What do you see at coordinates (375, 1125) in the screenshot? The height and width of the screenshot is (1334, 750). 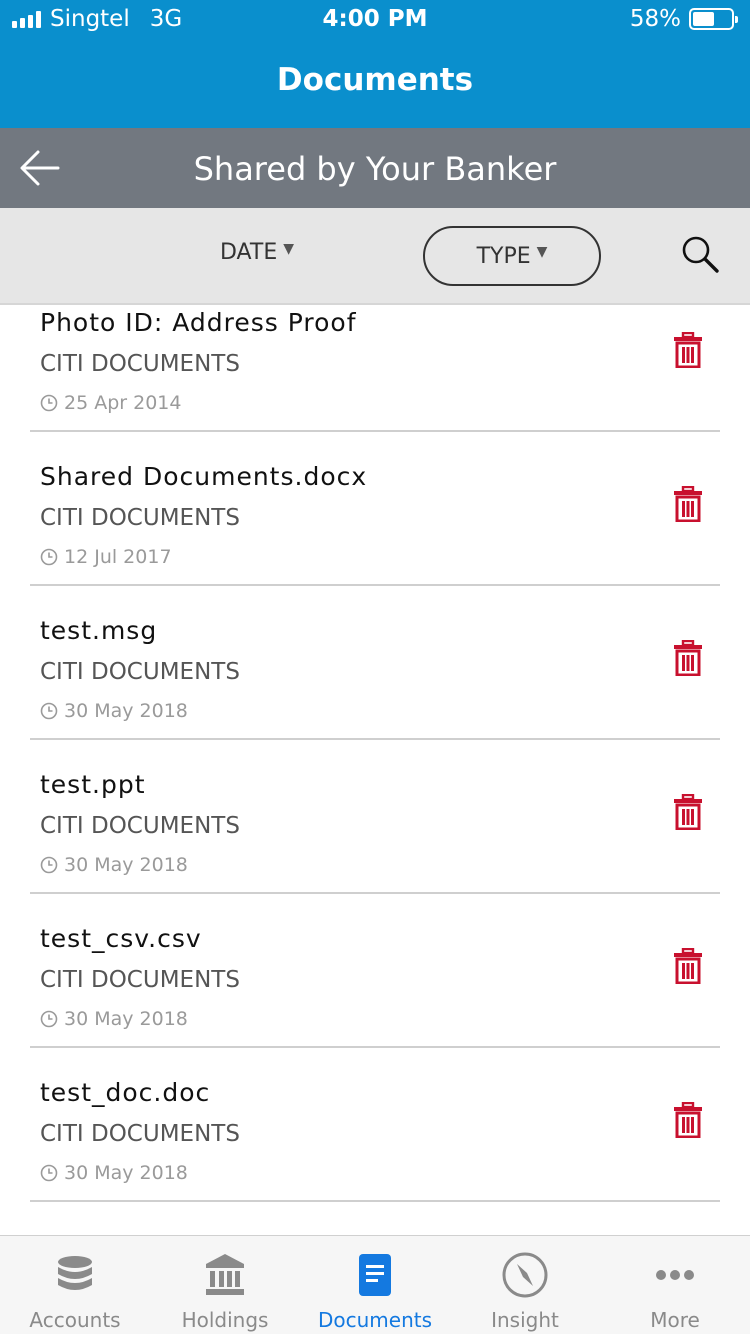 I see `document-list-item: test_doc.doc CITI DOCUMENTS 30 May 2018` at bounding box center [375, 1125].